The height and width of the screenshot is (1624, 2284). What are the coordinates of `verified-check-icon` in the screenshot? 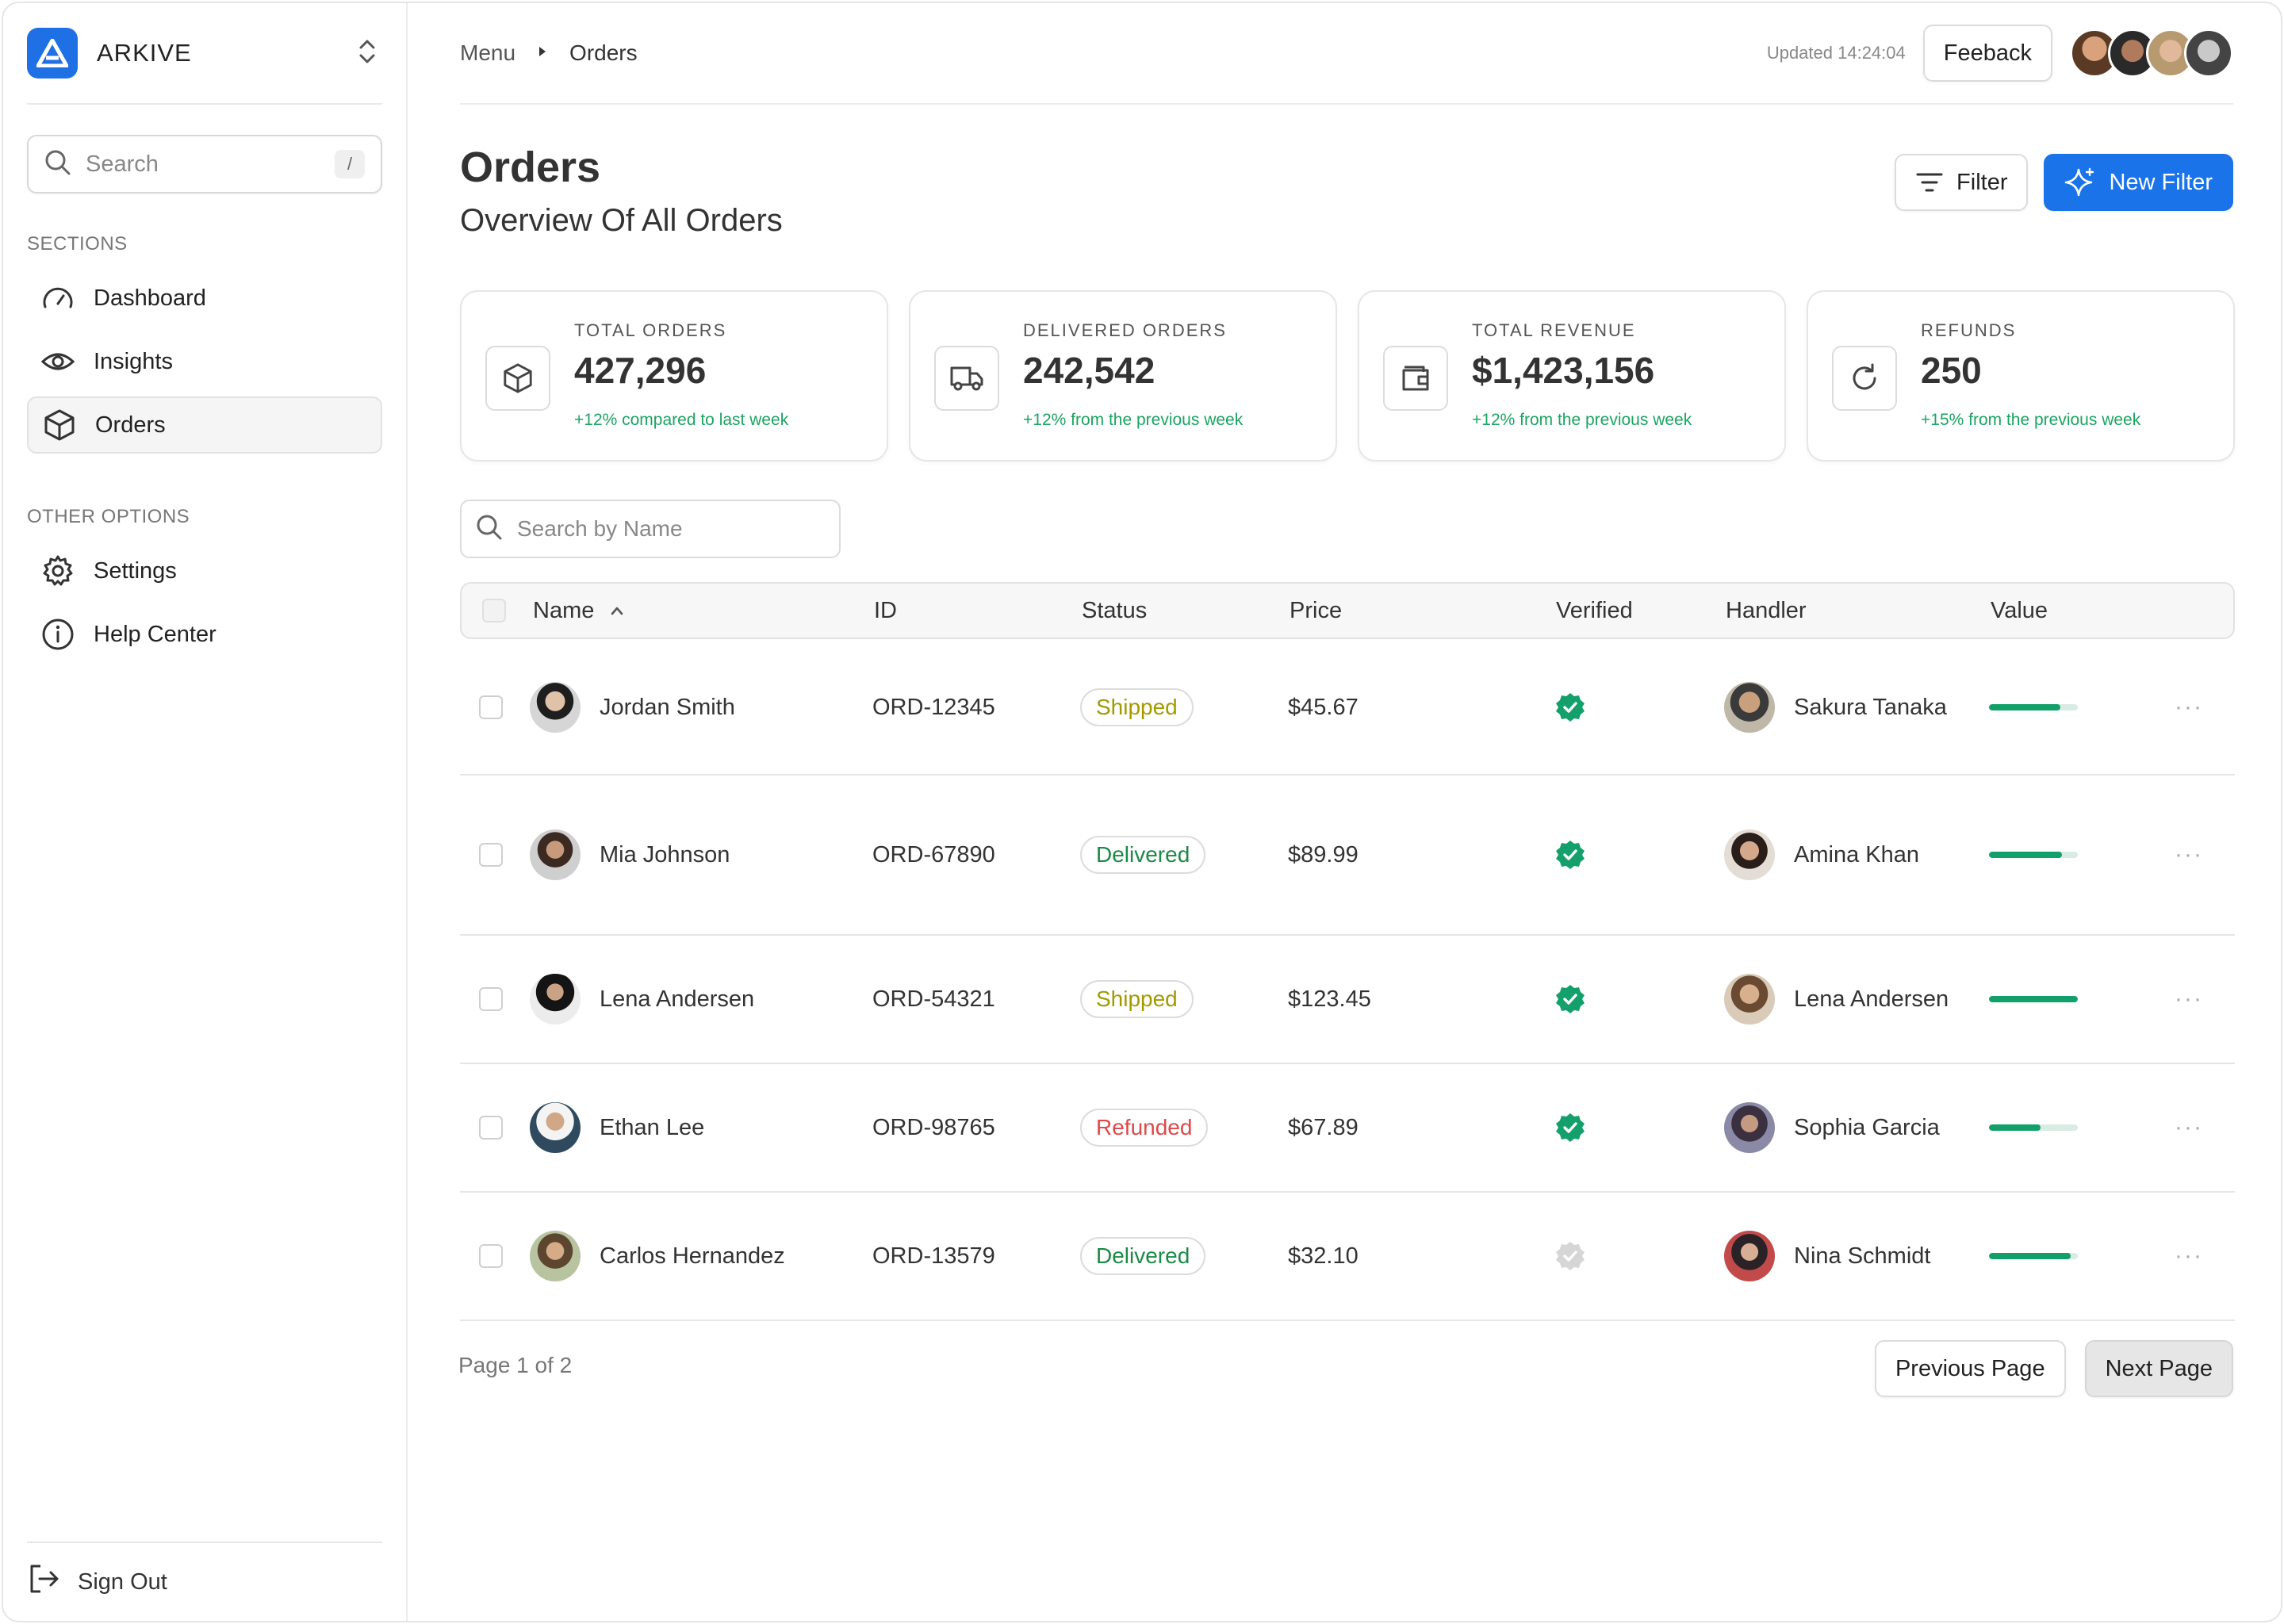 It's located at (1570, 1127).